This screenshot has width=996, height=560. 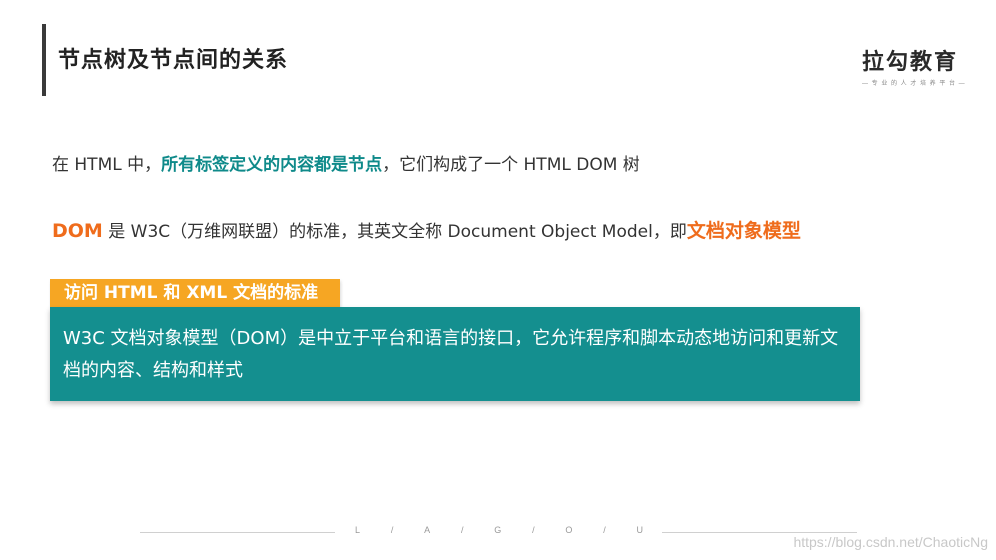 What do you see at coordinates (428, 530) in the screenshot?
I see `footer-letter: A` at bounding box center [428, 530].